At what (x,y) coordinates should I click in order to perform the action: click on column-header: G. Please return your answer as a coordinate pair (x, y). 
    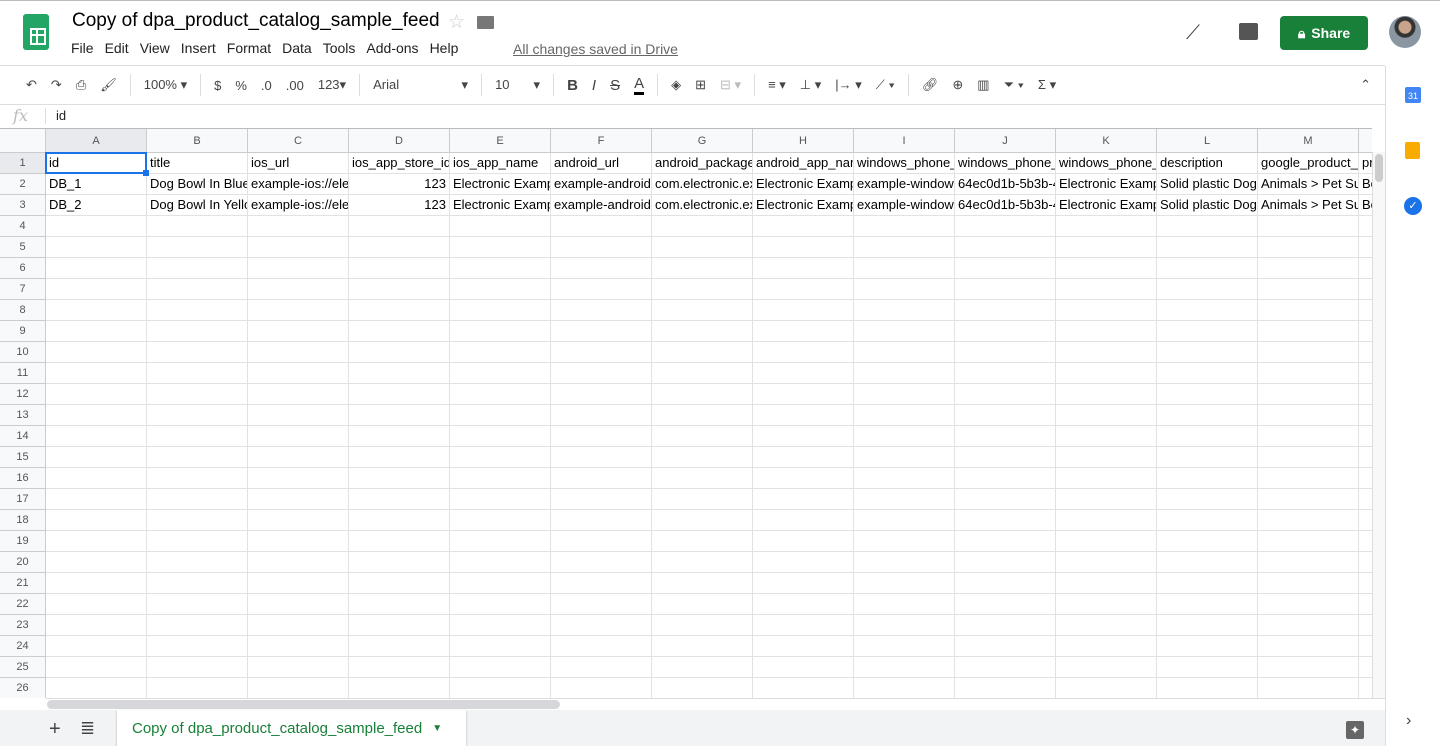
    Looking at the image, I should click on (702, 141).